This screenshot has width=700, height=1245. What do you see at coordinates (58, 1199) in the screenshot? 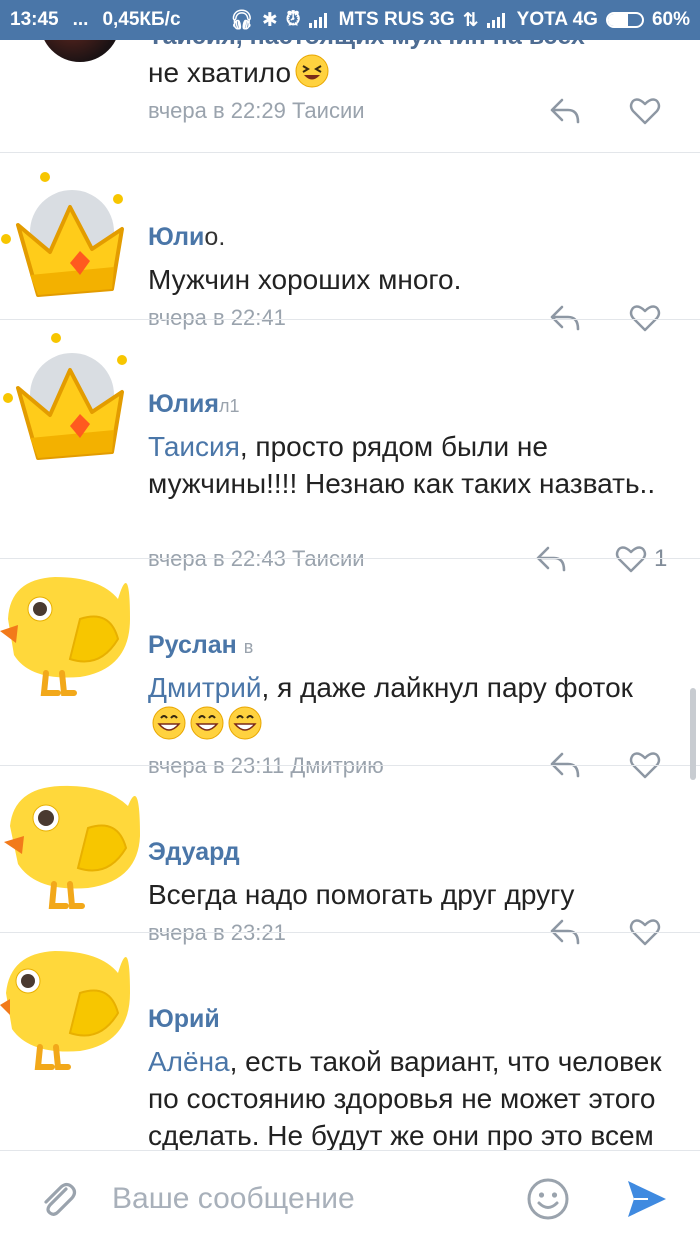
I see `paperclip-icon` at bounding box center [58, 1199].